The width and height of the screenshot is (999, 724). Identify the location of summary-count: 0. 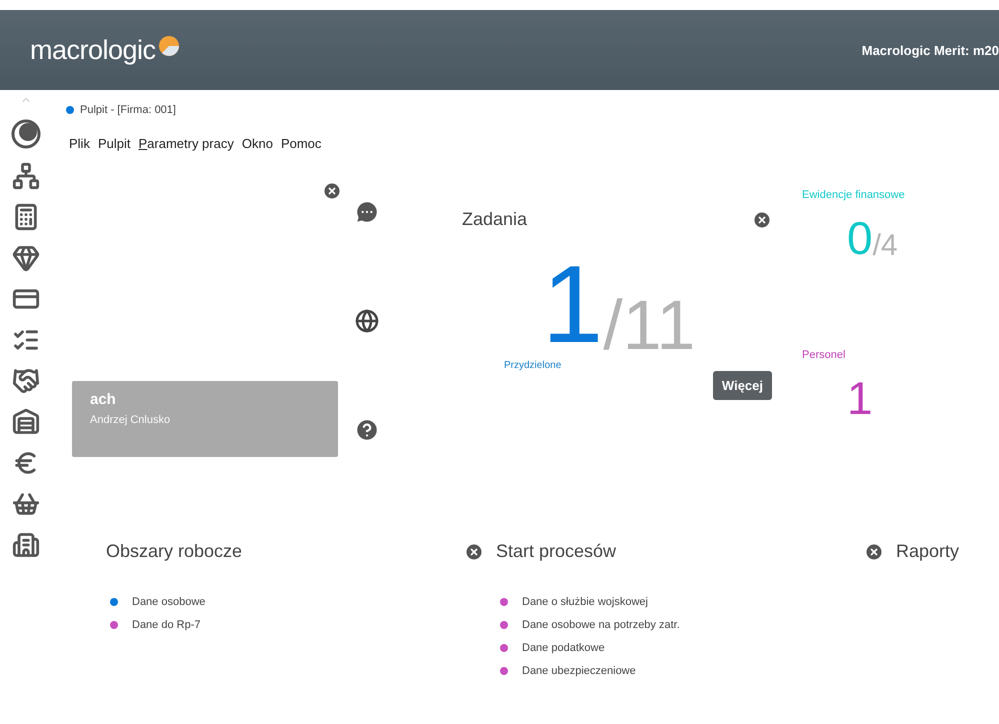
(860, 238).